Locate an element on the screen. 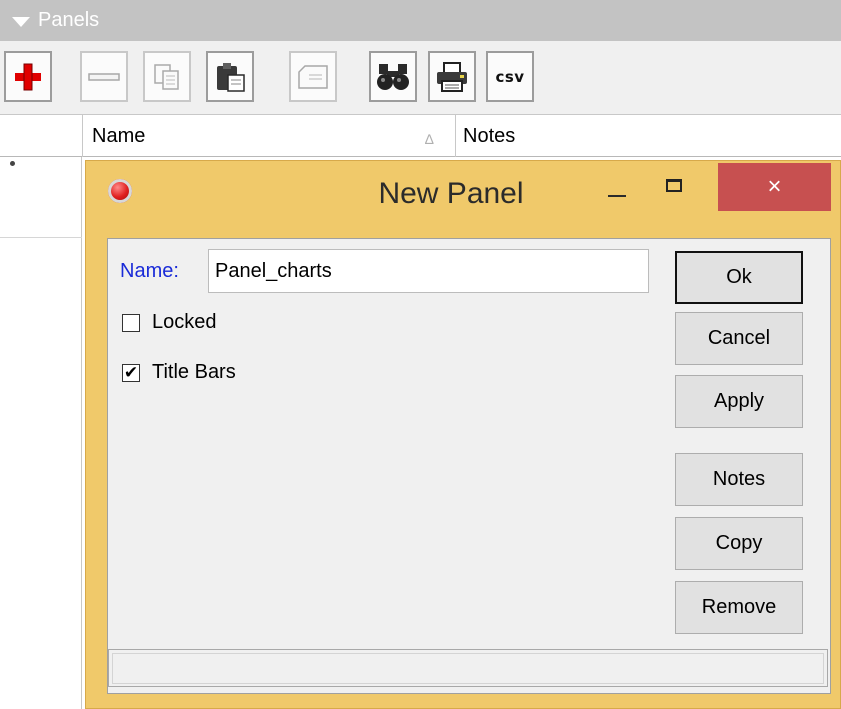 The image size is (841, 709). close-icon: × is located at coordinates (774, 186).